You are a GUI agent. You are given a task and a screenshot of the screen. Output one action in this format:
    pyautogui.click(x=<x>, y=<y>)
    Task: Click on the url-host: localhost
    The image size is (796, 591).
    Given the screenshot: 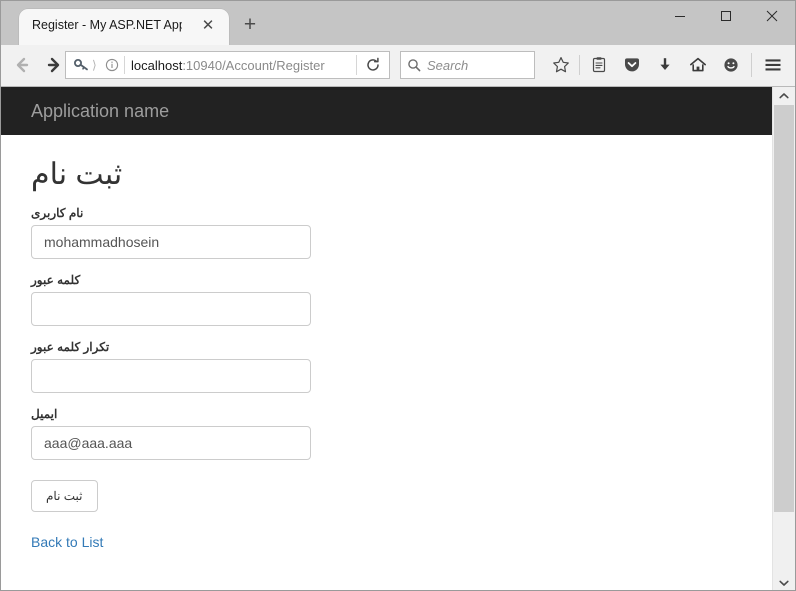 What is the action you would take?
    pyautogui.click(x=157, y=65)
    